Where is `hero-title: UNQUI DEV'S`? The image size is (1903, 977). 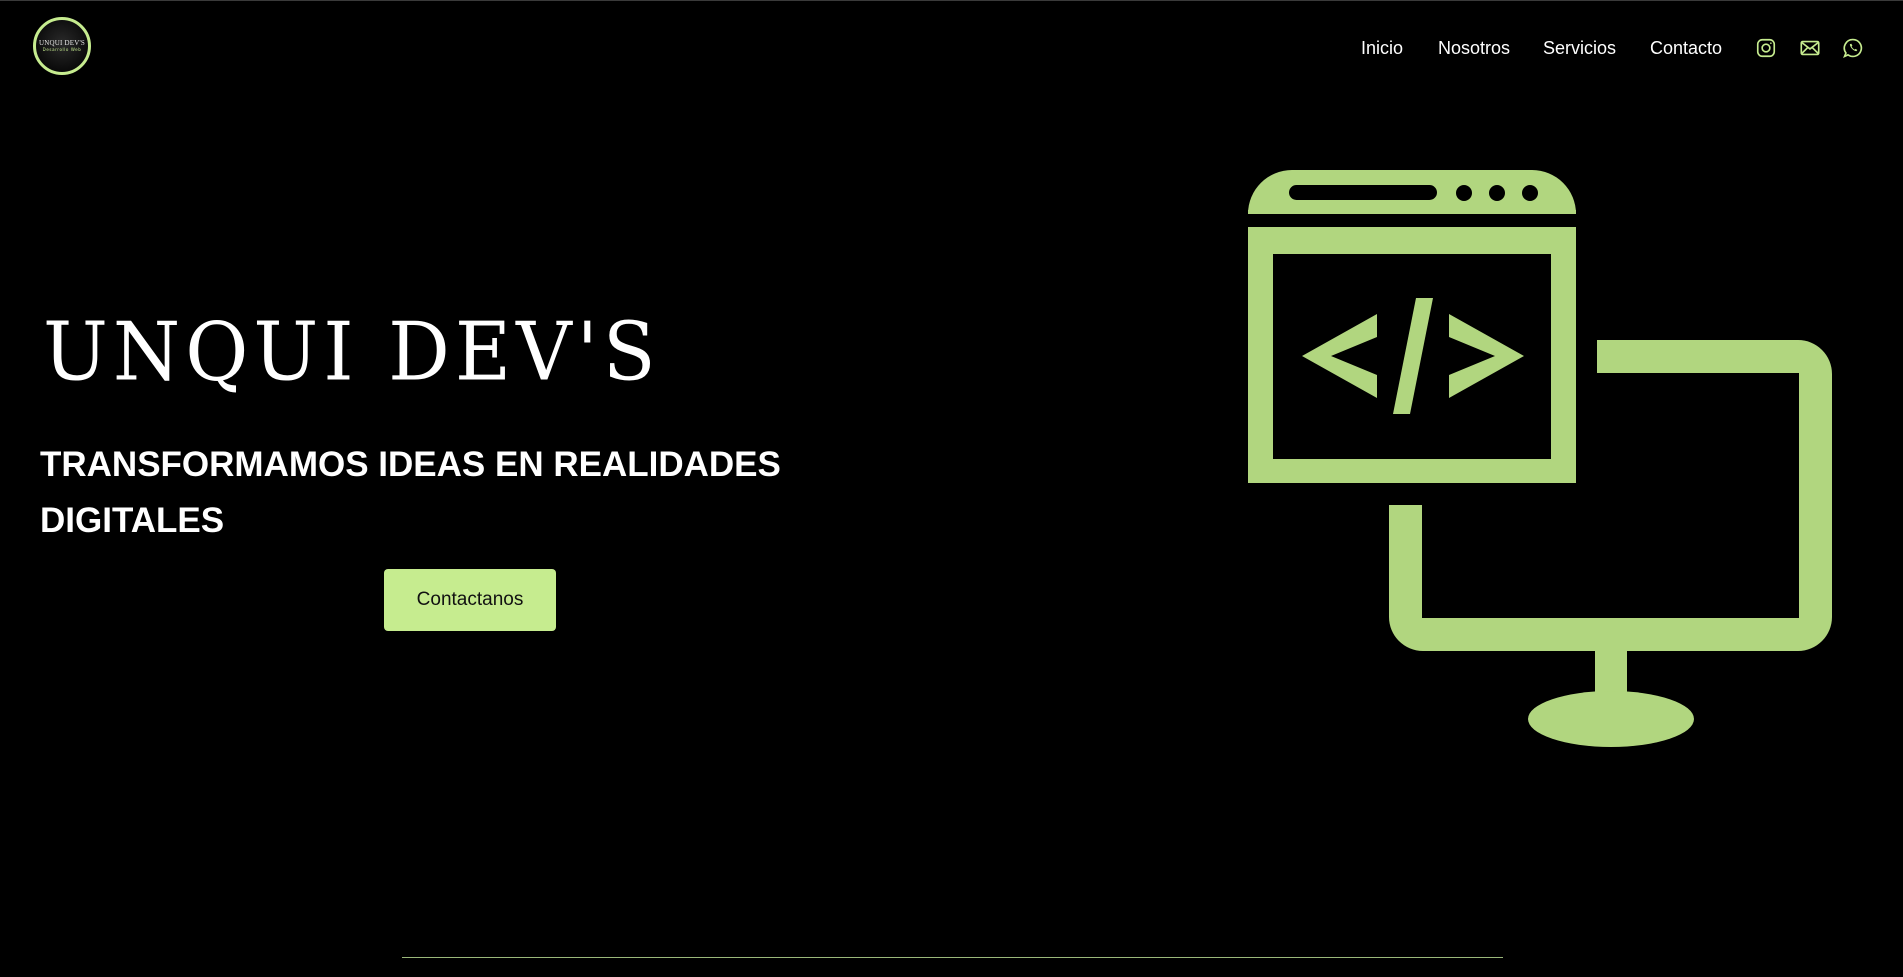
hero-title: UNQUI DEV'S is located at coordinates (352, 353).